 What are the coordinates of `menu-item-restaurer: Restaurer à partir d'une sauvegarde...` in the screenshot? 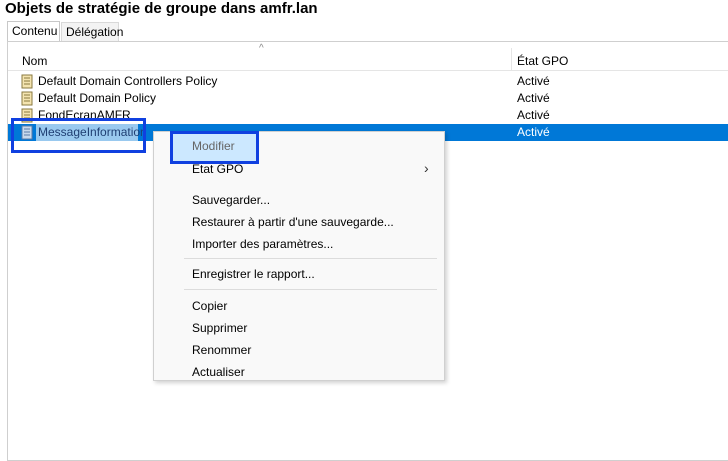 It's located at (293, 222).